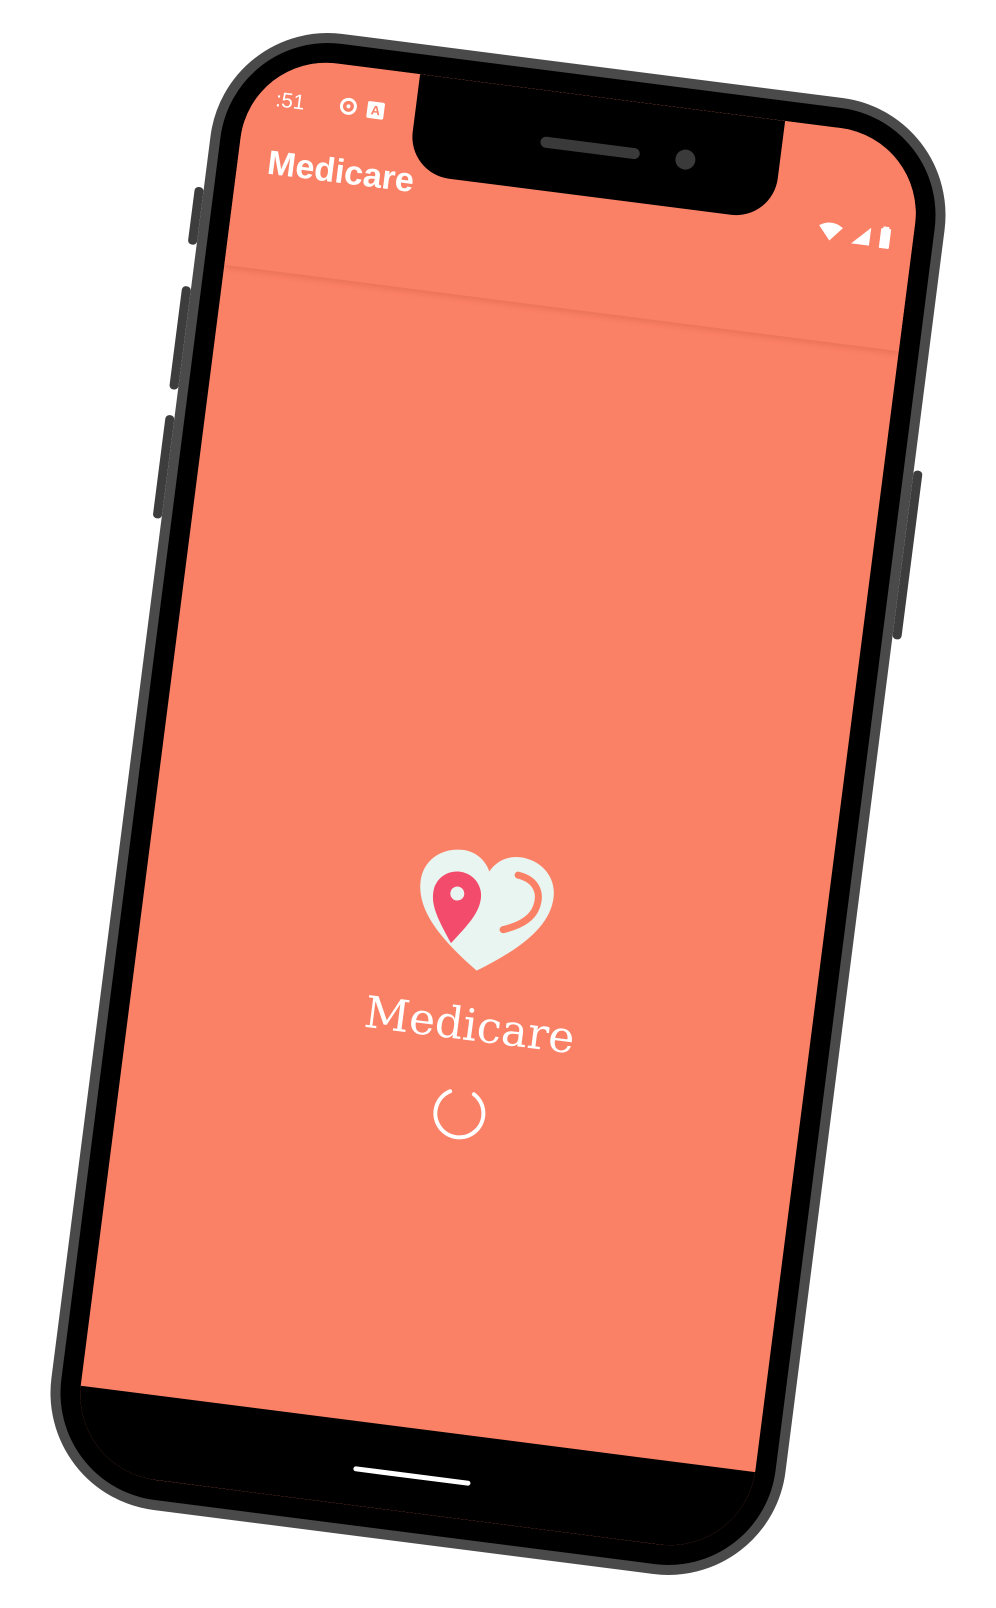 This screenshot has height=1608, width=996. I want to click on status-right-icons, so click(853, 236).